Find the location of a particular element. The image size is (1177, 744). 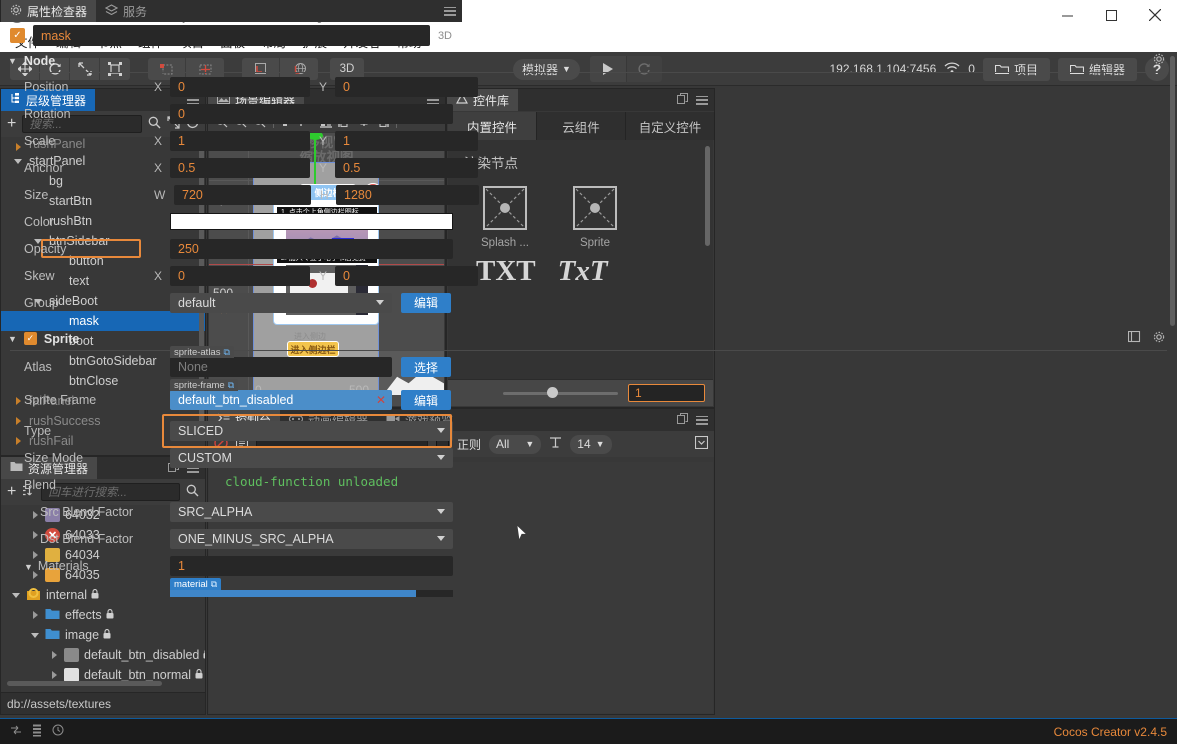

skew-y-input: 0 is located at coordinates (406, 275).